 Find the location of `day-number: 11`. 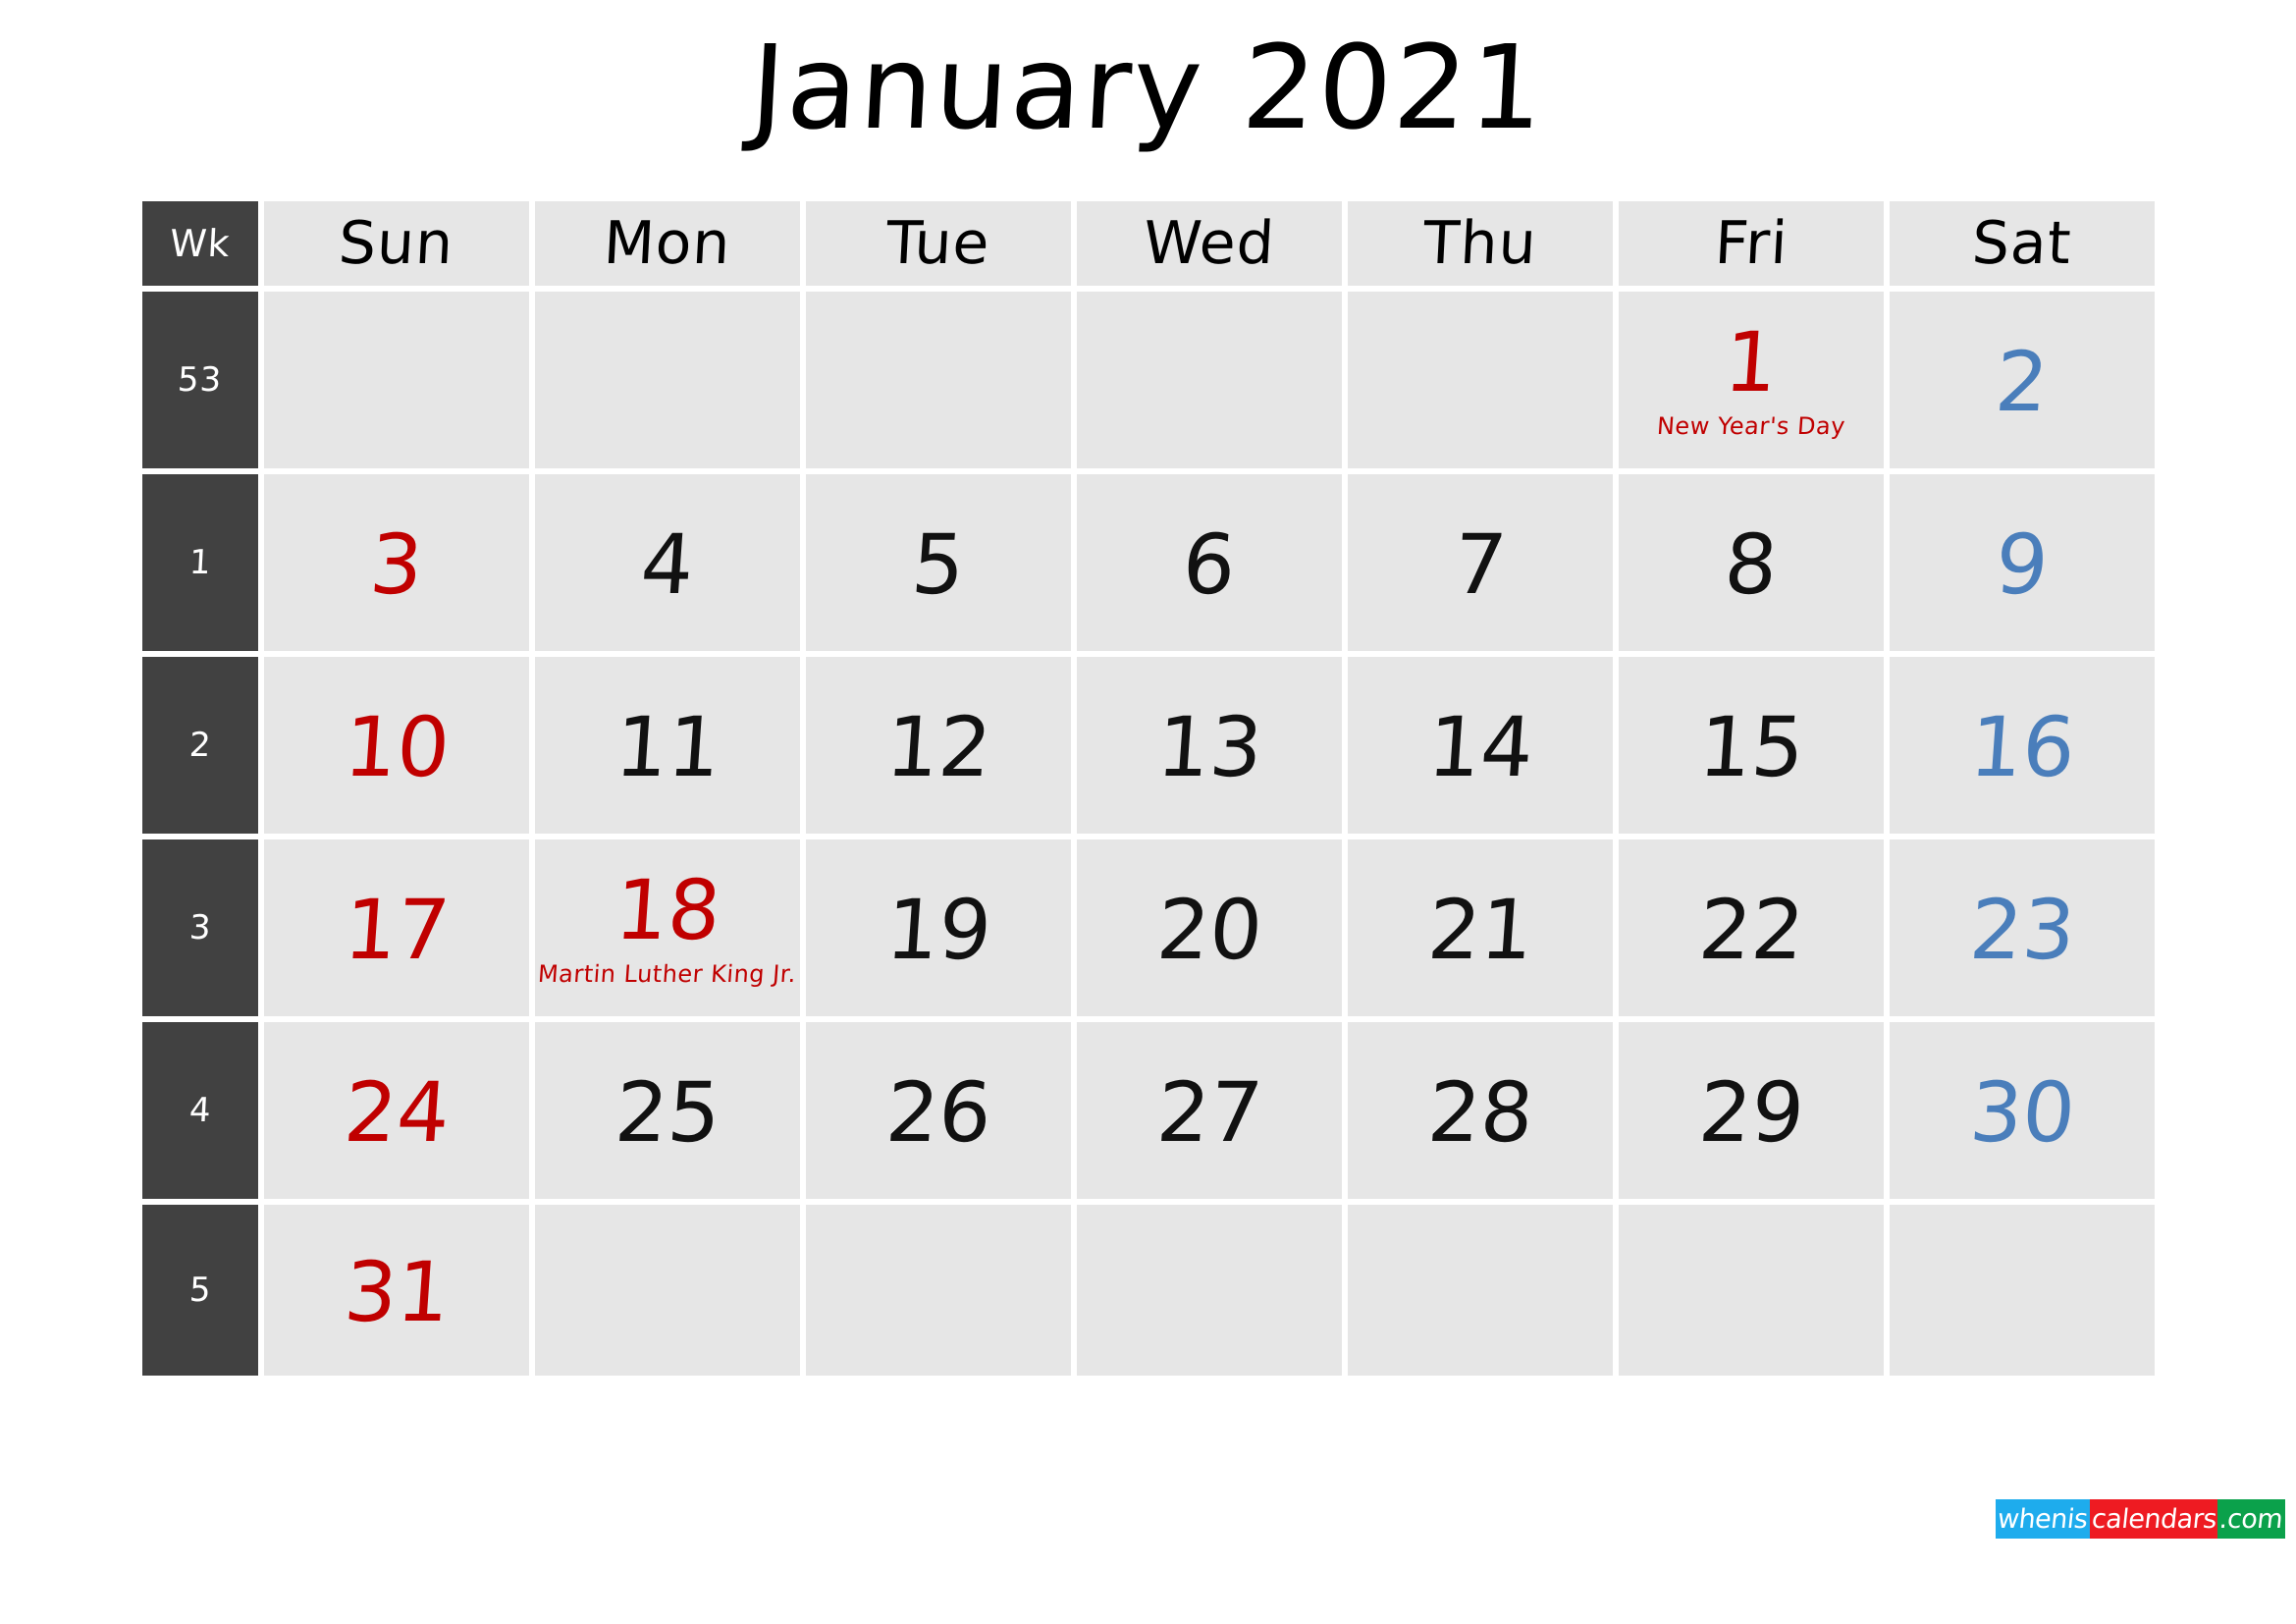

day-number: 11 is located at coordinates (667, 747).